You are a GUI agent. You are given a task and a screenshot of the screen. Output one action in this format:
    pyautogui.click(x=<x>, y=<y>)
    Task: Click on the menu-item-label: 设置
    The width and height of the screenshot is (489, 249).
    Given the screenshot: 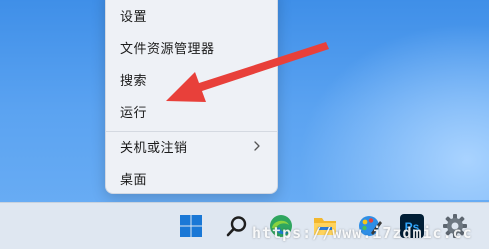 What is the action you would take?
    pyautogui.click(x=134, y=17)
    